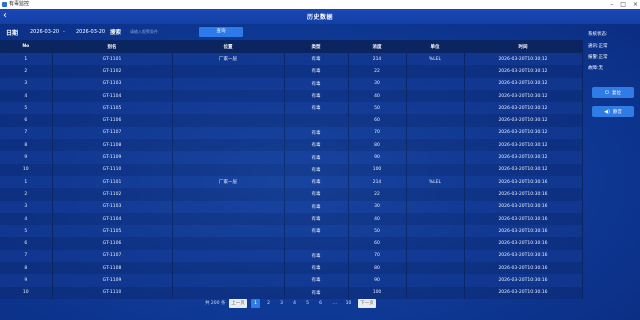 Image resolution: width=640 pixels, height=320 pixels. I want to click on mute-button: ◀) 静音, so click(613, 111).